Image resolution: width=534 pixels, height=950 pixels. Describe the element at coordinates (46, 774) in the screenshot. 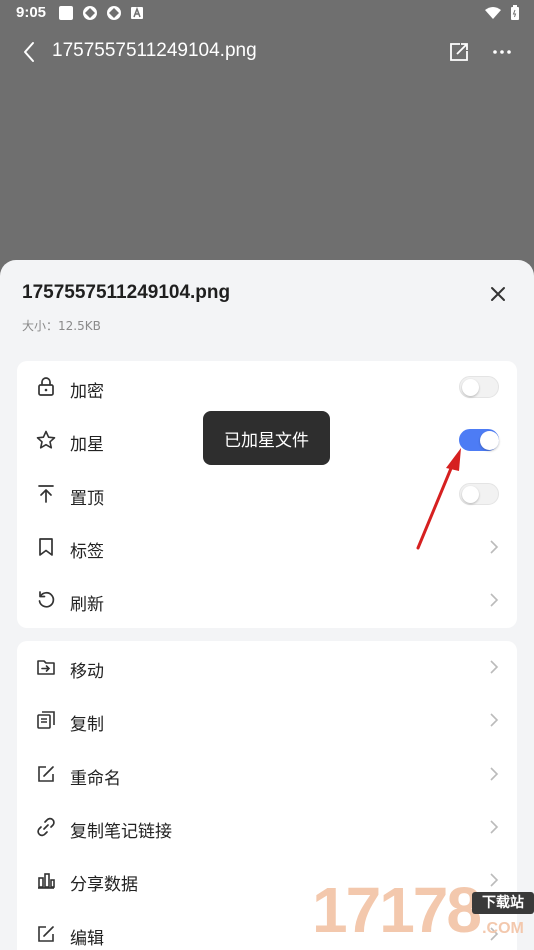

I see `rename-icon` at that location.